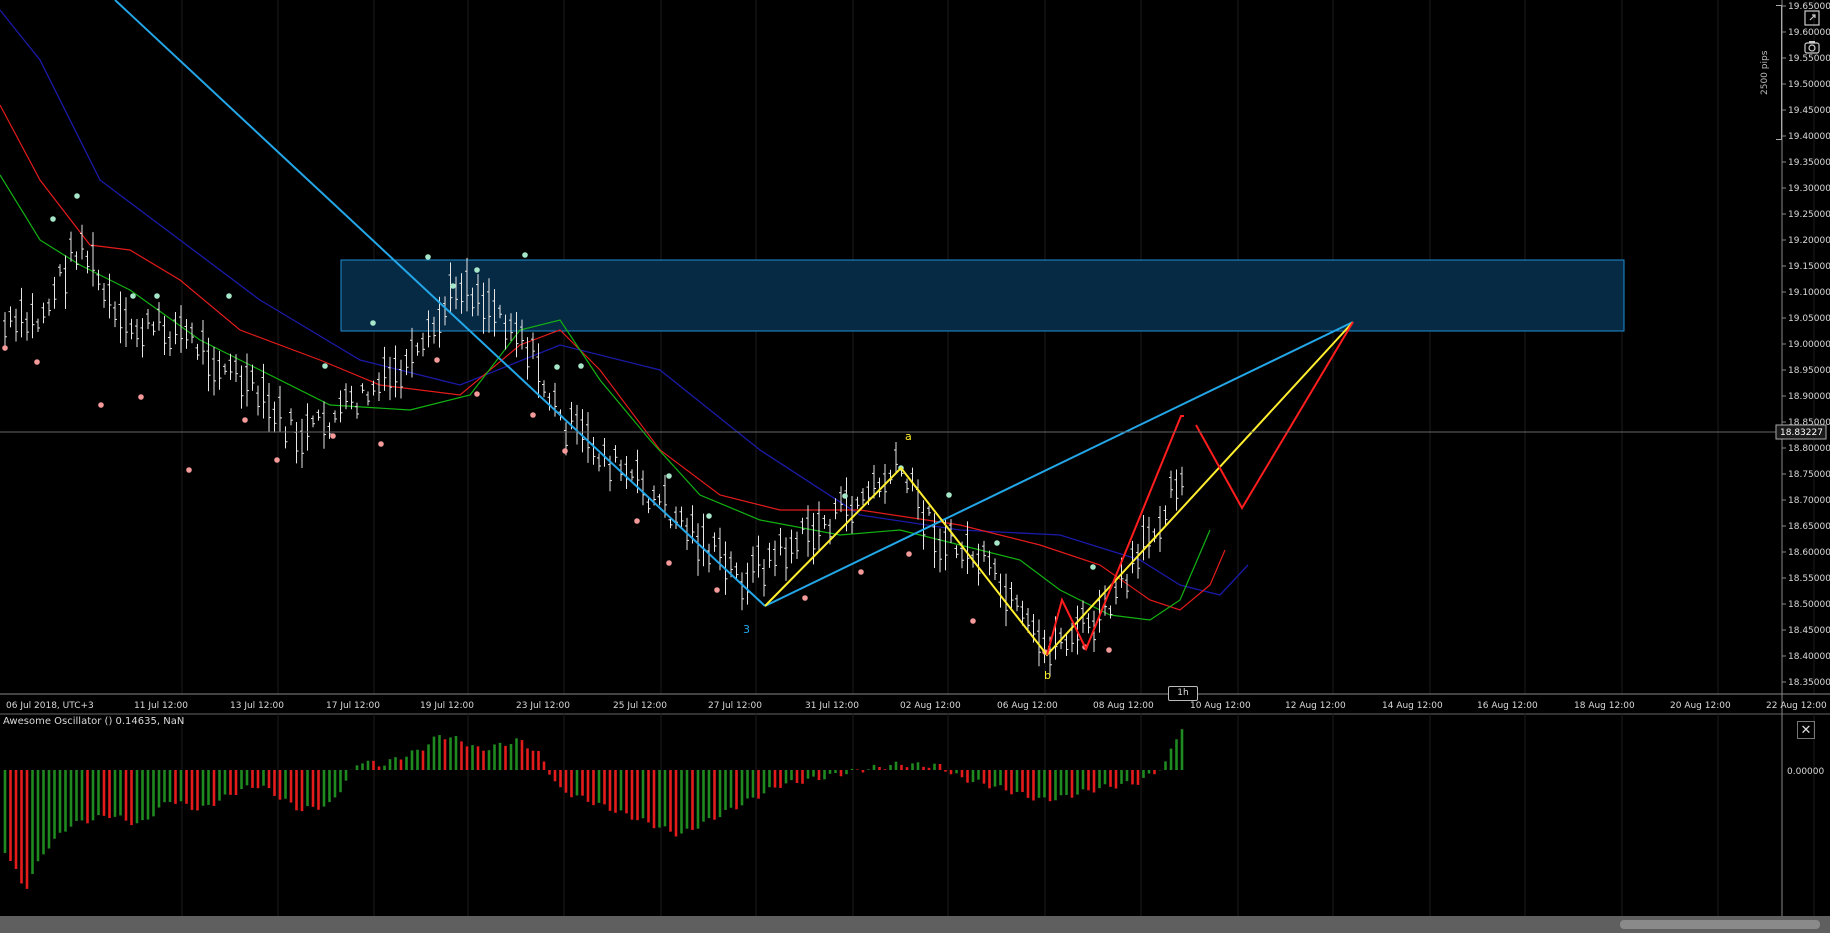 The width and height of the screenshot is (1830, 933). Describe the element at coordinates (447, 706) in the screenshot. I see `time-label: 19 Jul 12:00` at that location.